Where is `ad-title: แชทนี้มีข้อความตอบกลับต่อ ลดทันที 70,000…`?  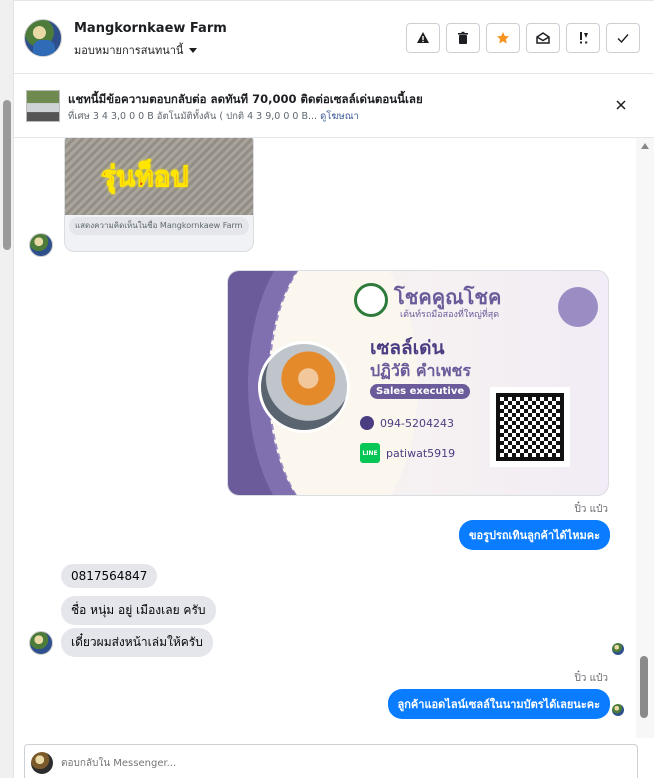 ad-title: แชทนี้มีข้อความตอบกลับต่อ ลดทันที 70,000… is located at coordinates (245, 99).